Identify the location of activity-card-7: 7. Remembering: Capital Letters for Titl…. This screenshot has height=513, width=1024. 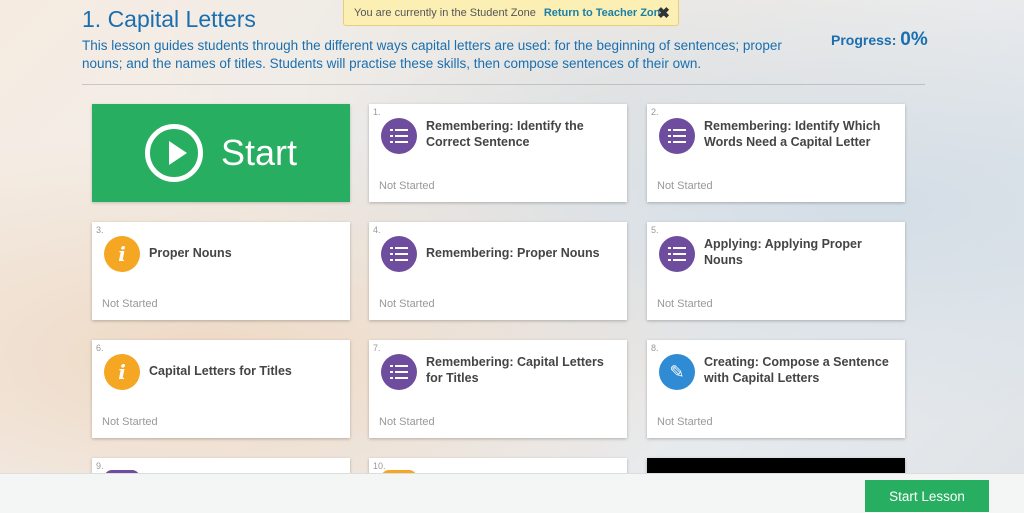
(498, 389).